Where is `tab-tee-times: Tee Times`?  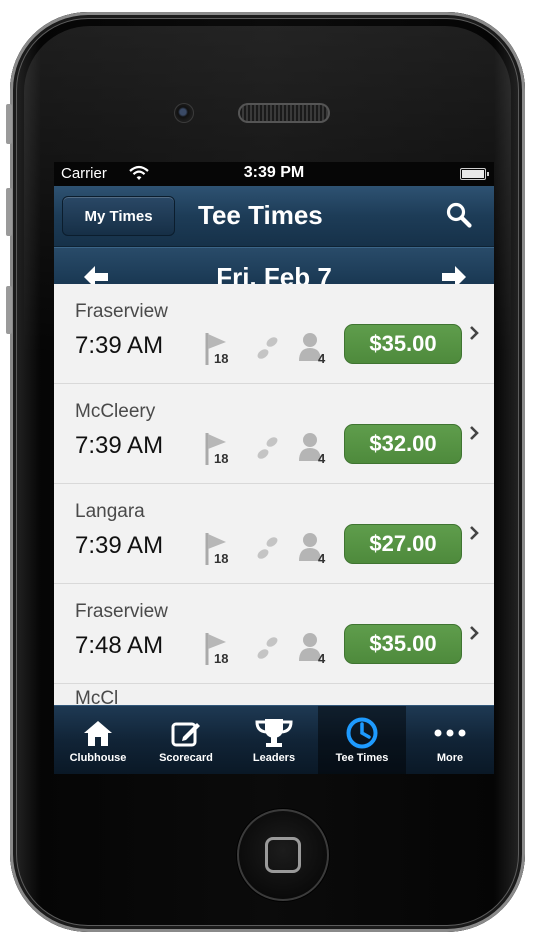
tab-tee-times: Tee Times is located at coordinates (362, 740).